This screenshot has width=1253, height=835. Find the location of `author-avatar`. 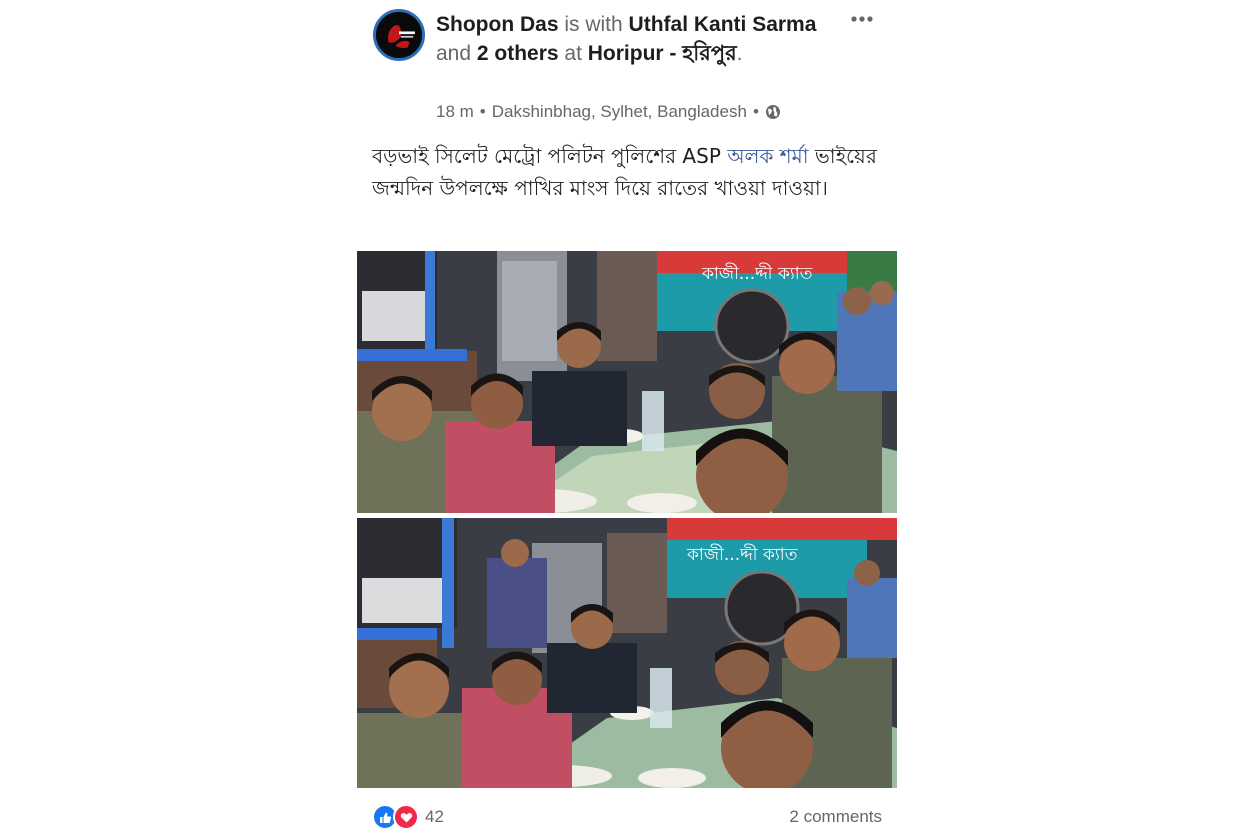

author-avatar is located at coordinates (399, 35).